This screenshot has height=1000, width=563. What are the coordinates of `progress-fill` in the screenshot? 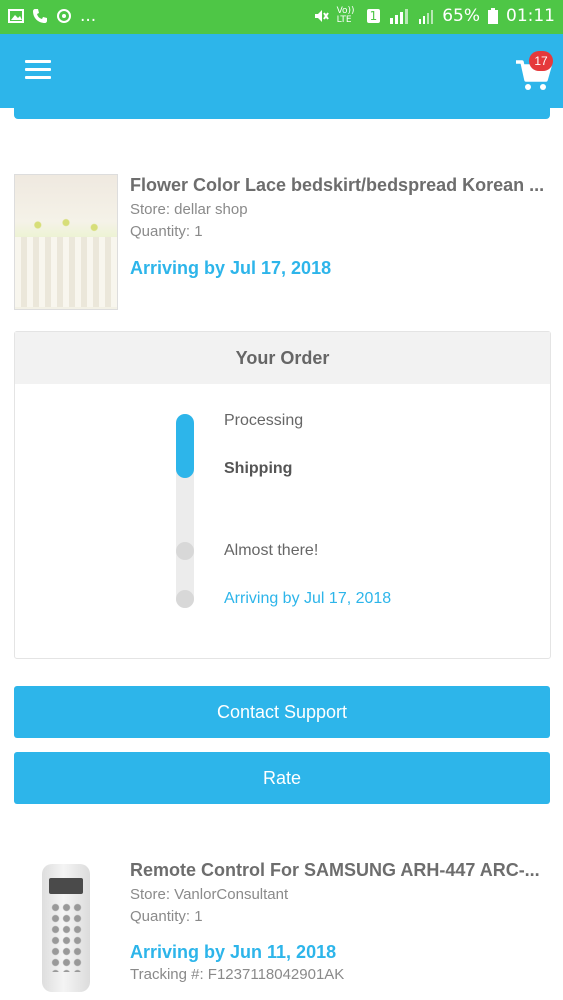 It's located at (185, 446).